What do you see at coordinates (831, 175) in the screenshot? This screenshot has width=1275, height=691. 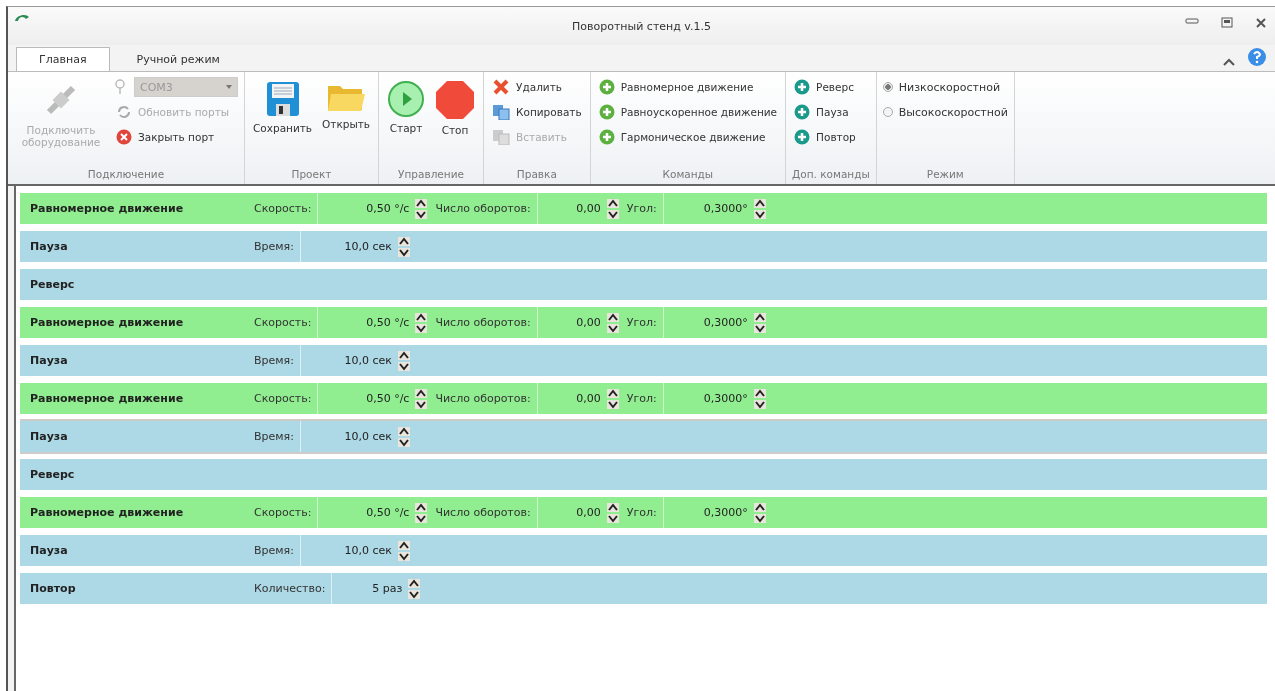 I see `group-label: Доп. команды` at bounding box center [831, 175].